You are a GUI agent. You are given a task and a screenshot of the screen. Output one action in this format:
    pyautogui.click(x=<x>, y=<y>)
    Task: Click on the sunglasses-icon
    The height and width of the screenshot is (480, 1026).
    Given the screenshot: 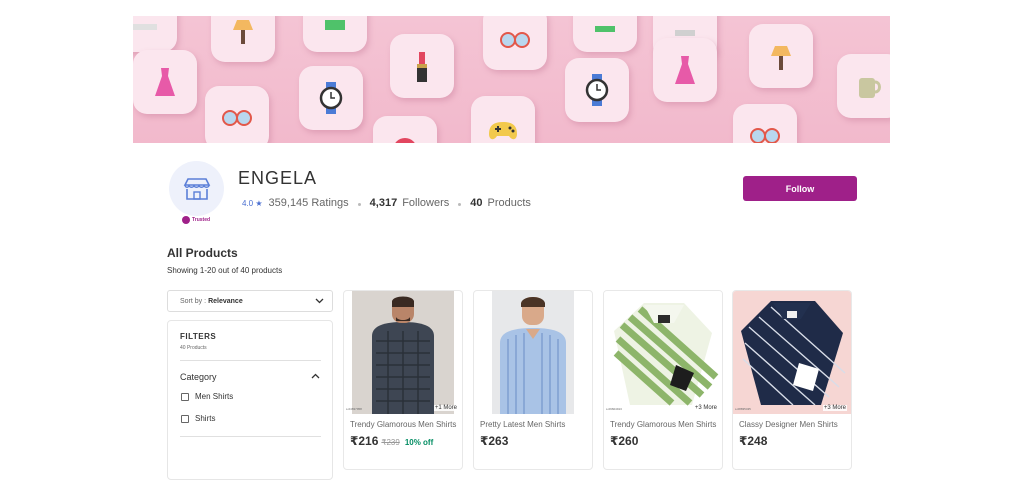 What is the action you would take?
    pyautogui.click(x=237, y=114)
    